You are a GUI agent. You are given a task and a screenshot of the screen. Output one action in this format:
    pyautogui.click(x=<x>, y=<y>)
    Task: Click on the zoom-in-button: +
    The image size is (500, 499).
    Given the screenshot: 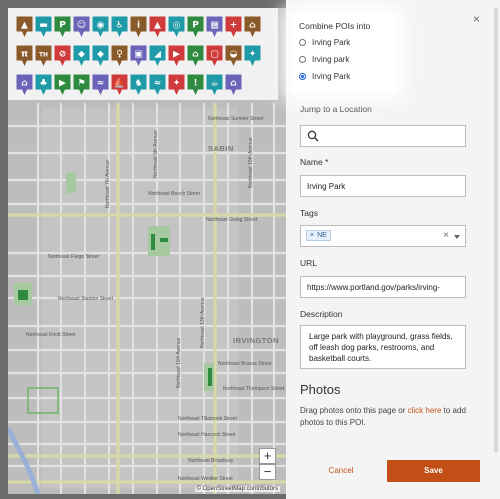 What is the action you would take?
    pyautogui.click(x=267, y=456)
    